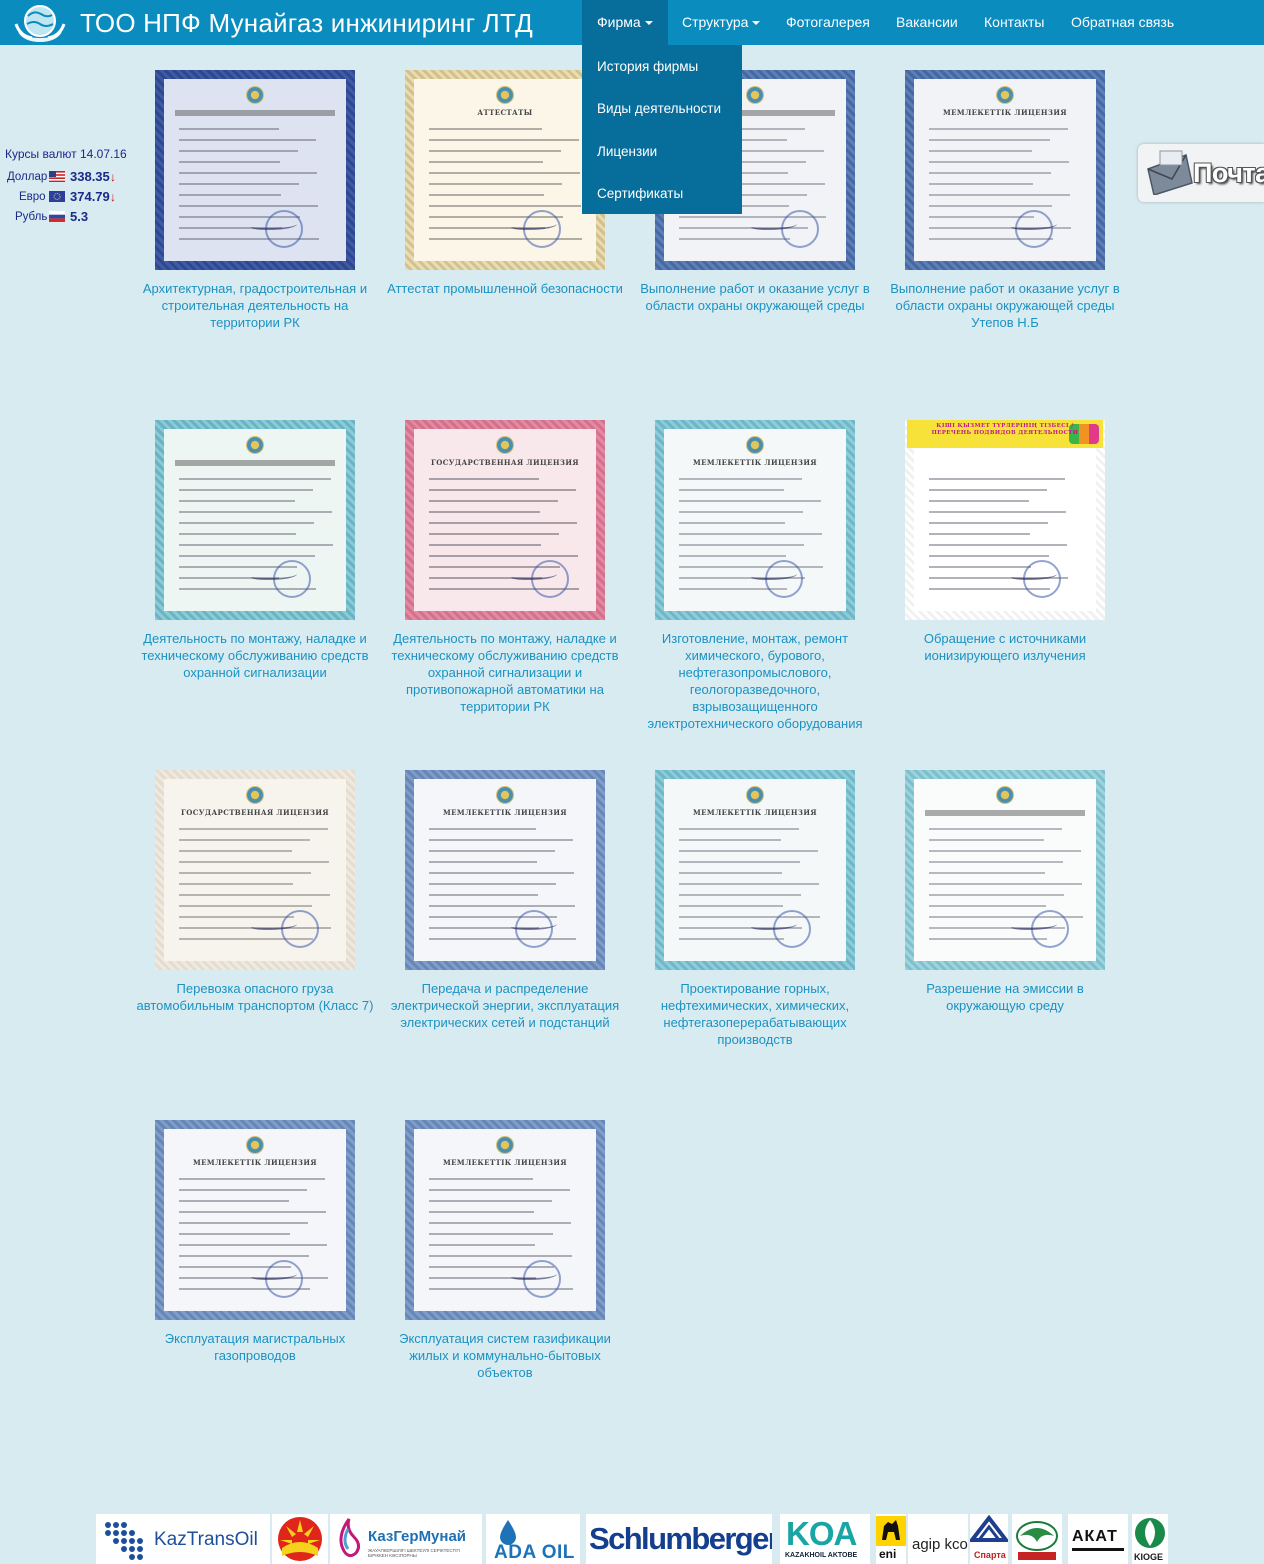 Image resolution: width=1264 pixels, height=1564 pixels. What do you see at coordinates (619, 22) in the screenshot?
I see `nav-firma-label: Фирма` at bounding box center [619, 22].